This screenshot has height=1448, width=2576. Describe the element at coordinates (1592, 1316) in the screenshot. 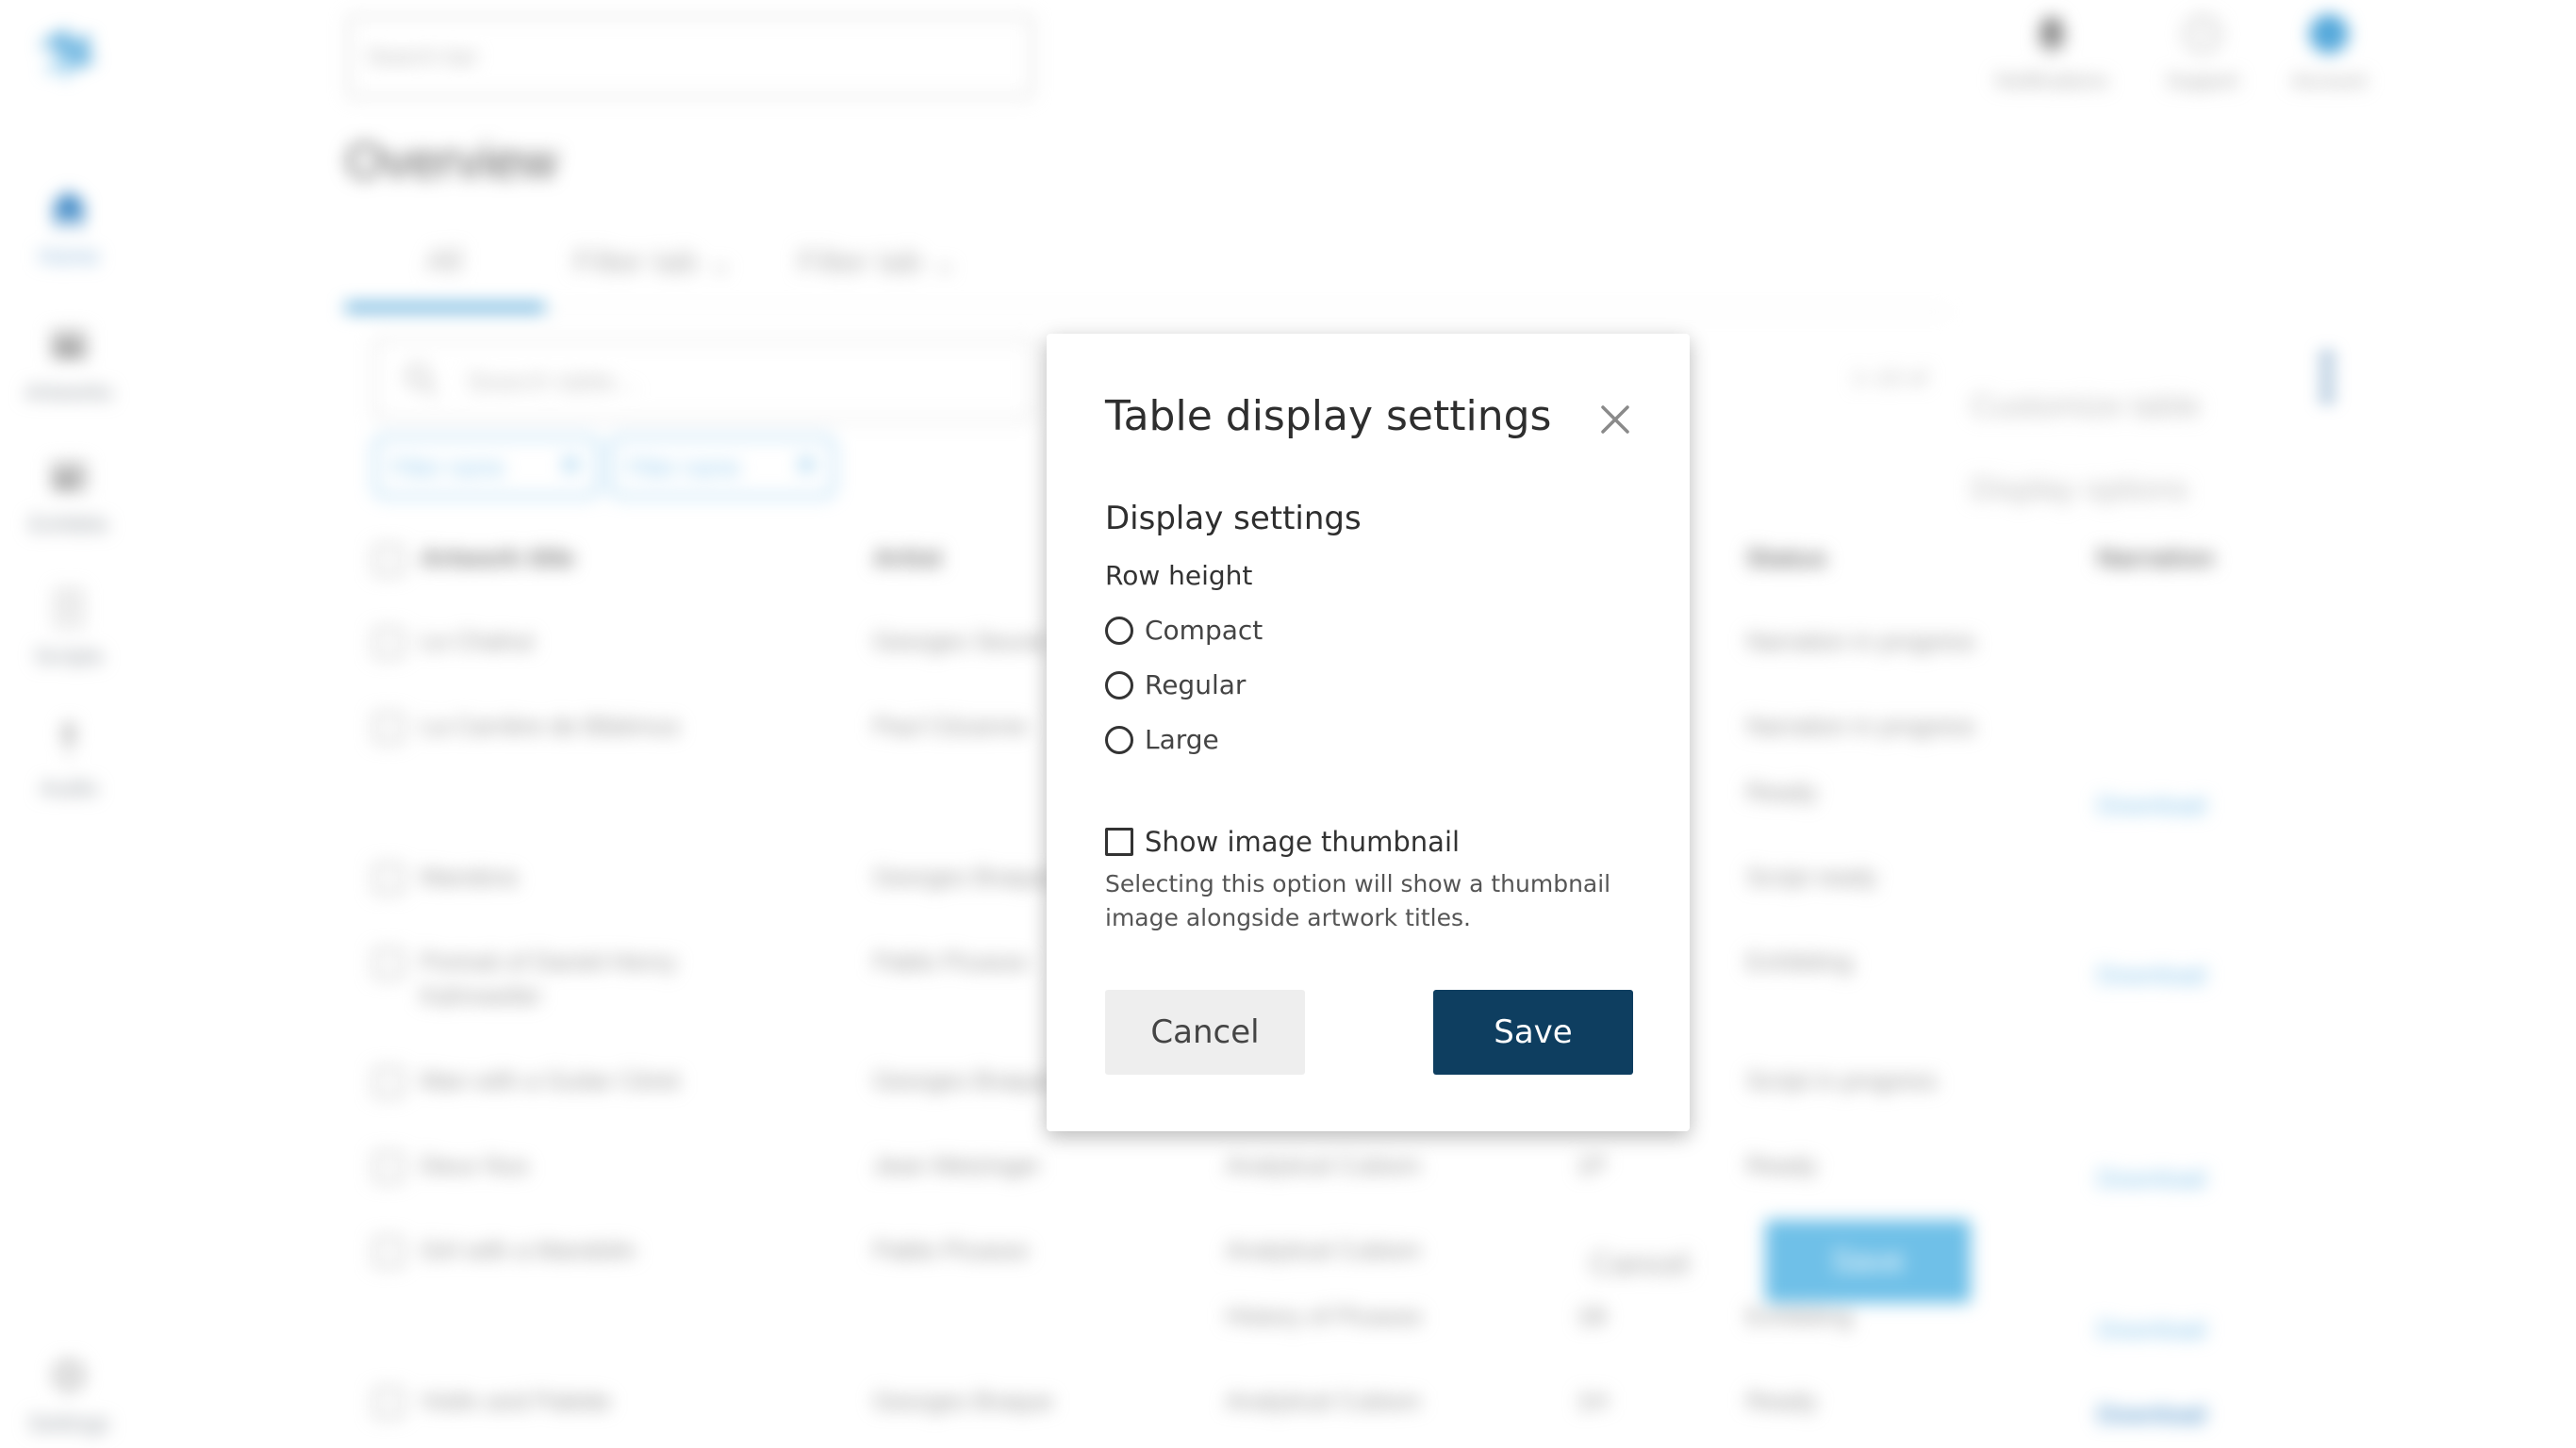

I see `cell-number: 1B` at that location.